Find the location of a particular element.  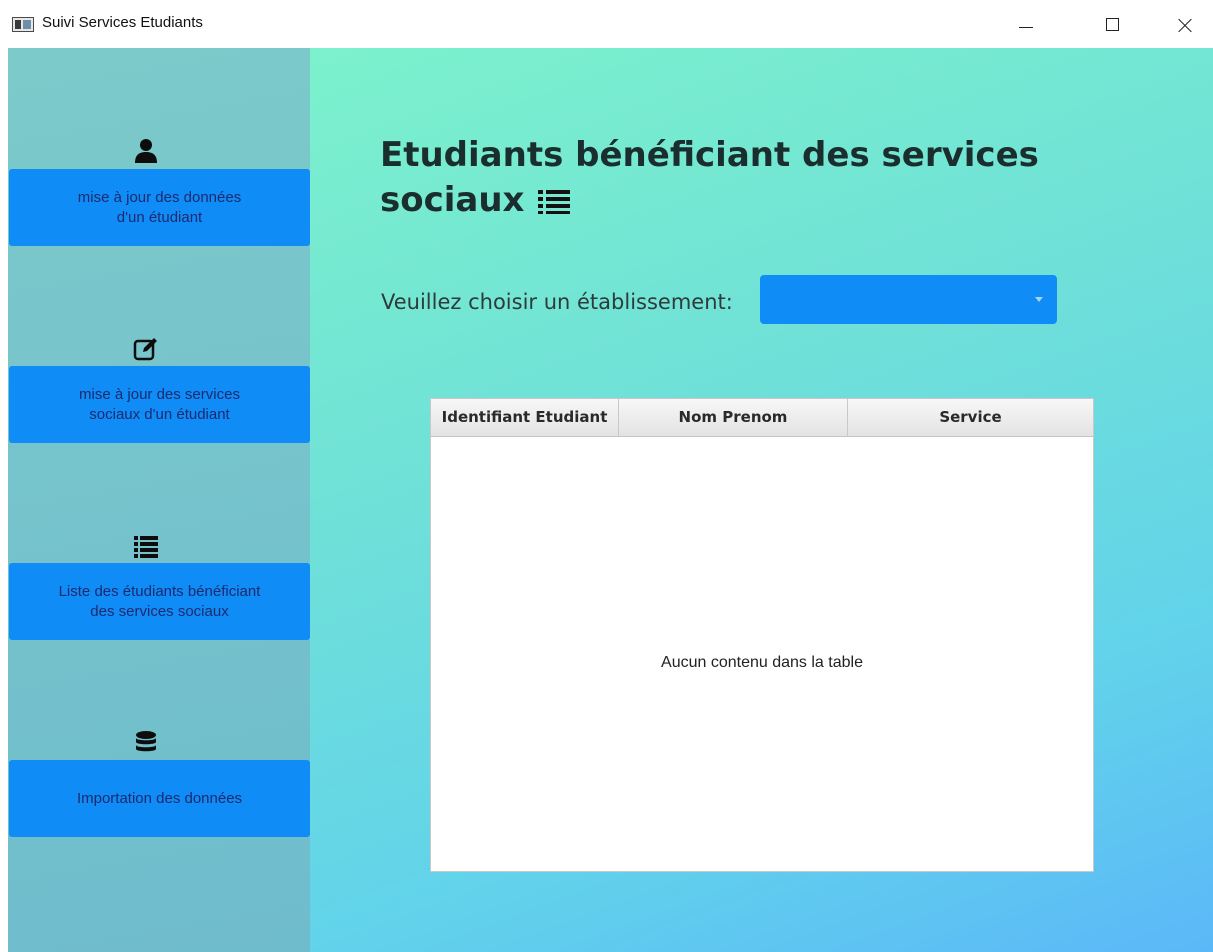

column-header-id: Identifiant Etudiant is located at coordinates (525, 417).